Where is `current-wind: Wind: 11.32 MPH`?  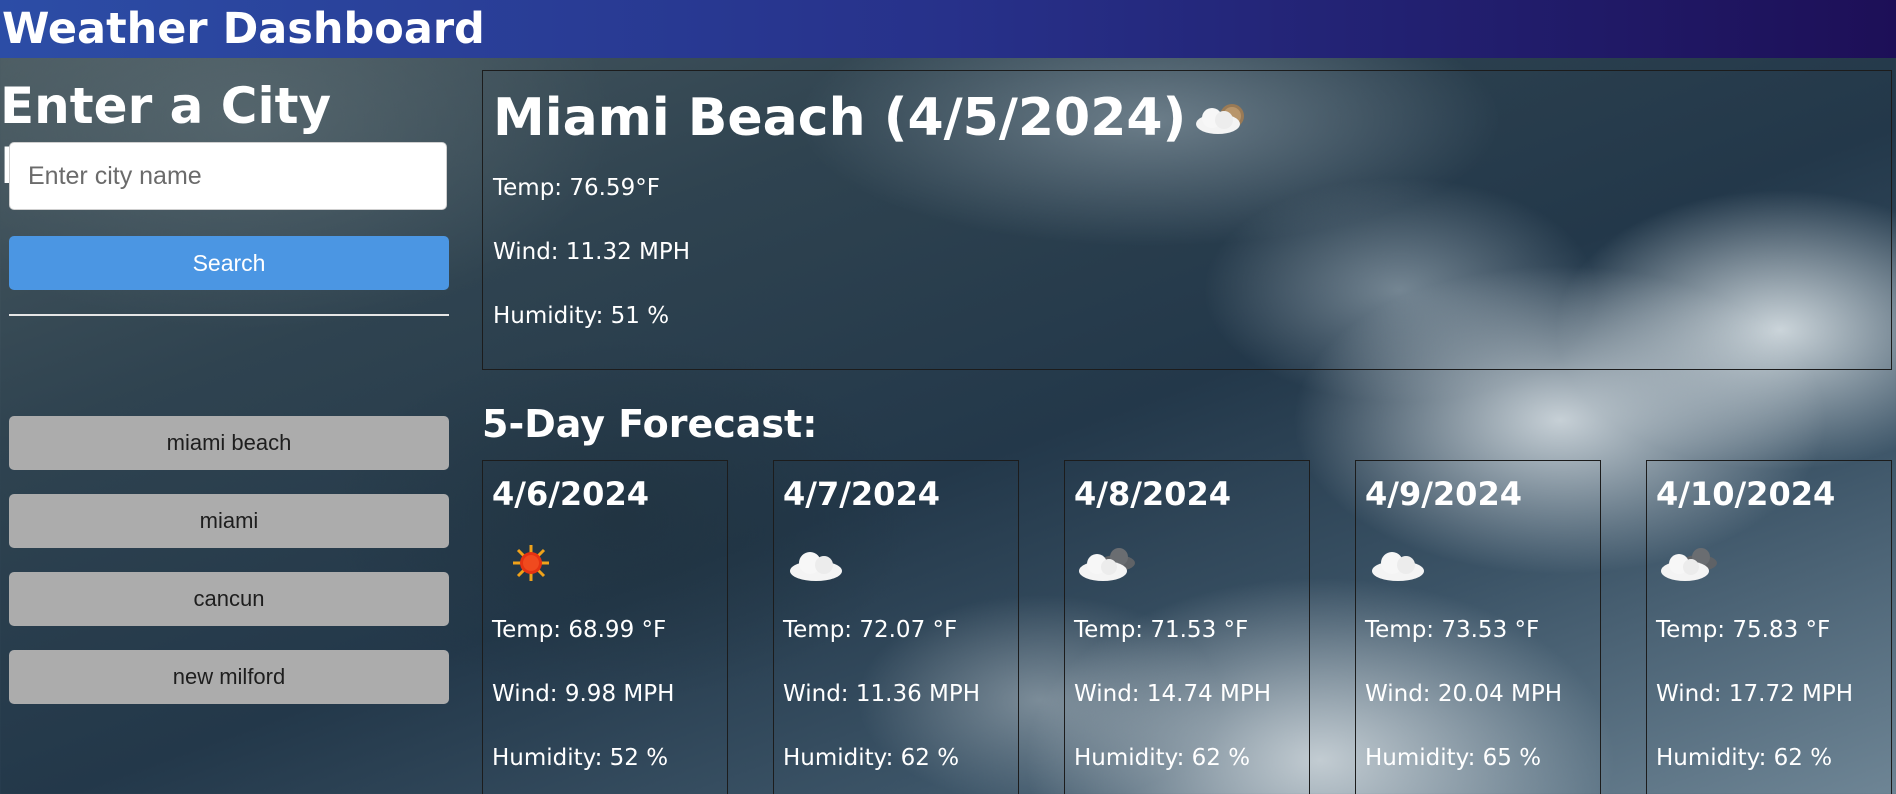
current-wind: Wind: 11.32 MPH is located at coordinates (592, 252).